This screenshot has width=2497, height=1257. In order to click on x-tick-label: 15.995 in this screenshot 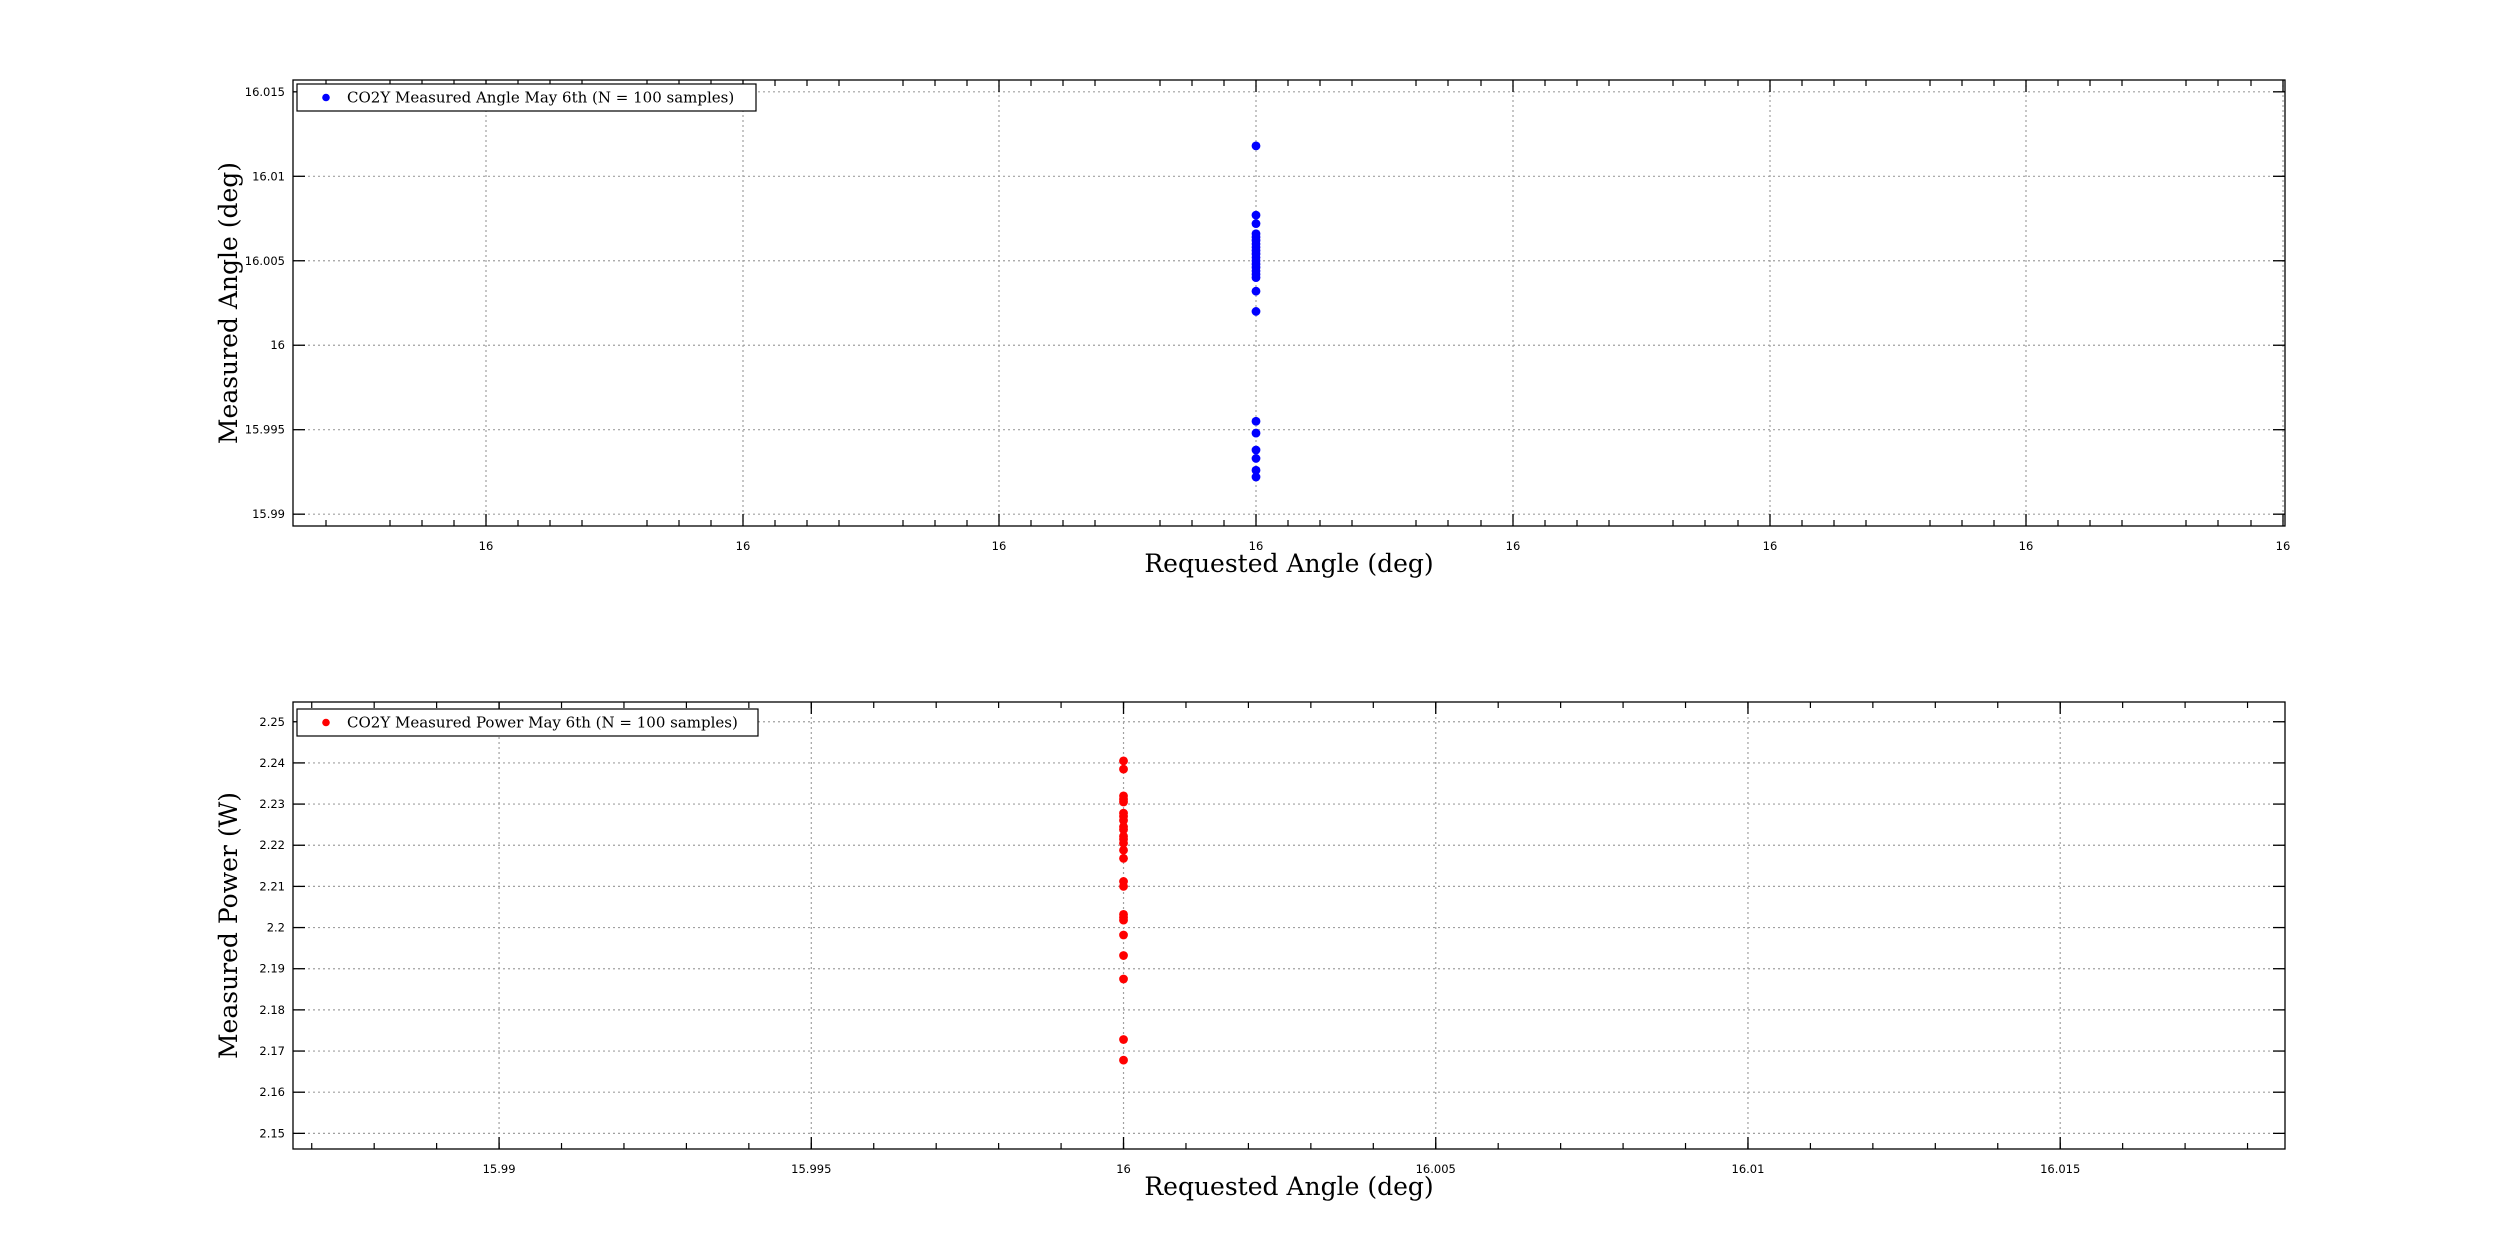, I will do `click(811, 1169)`.